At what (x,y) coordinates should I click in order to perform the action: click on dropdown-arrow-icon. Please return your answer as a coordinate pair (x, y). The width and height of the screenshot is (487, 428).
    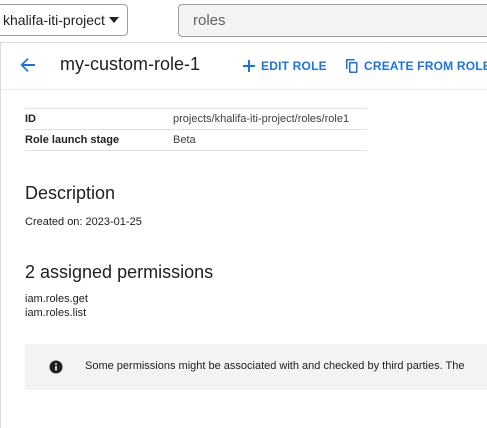
    Looking at the image, I should click on (114, 20).